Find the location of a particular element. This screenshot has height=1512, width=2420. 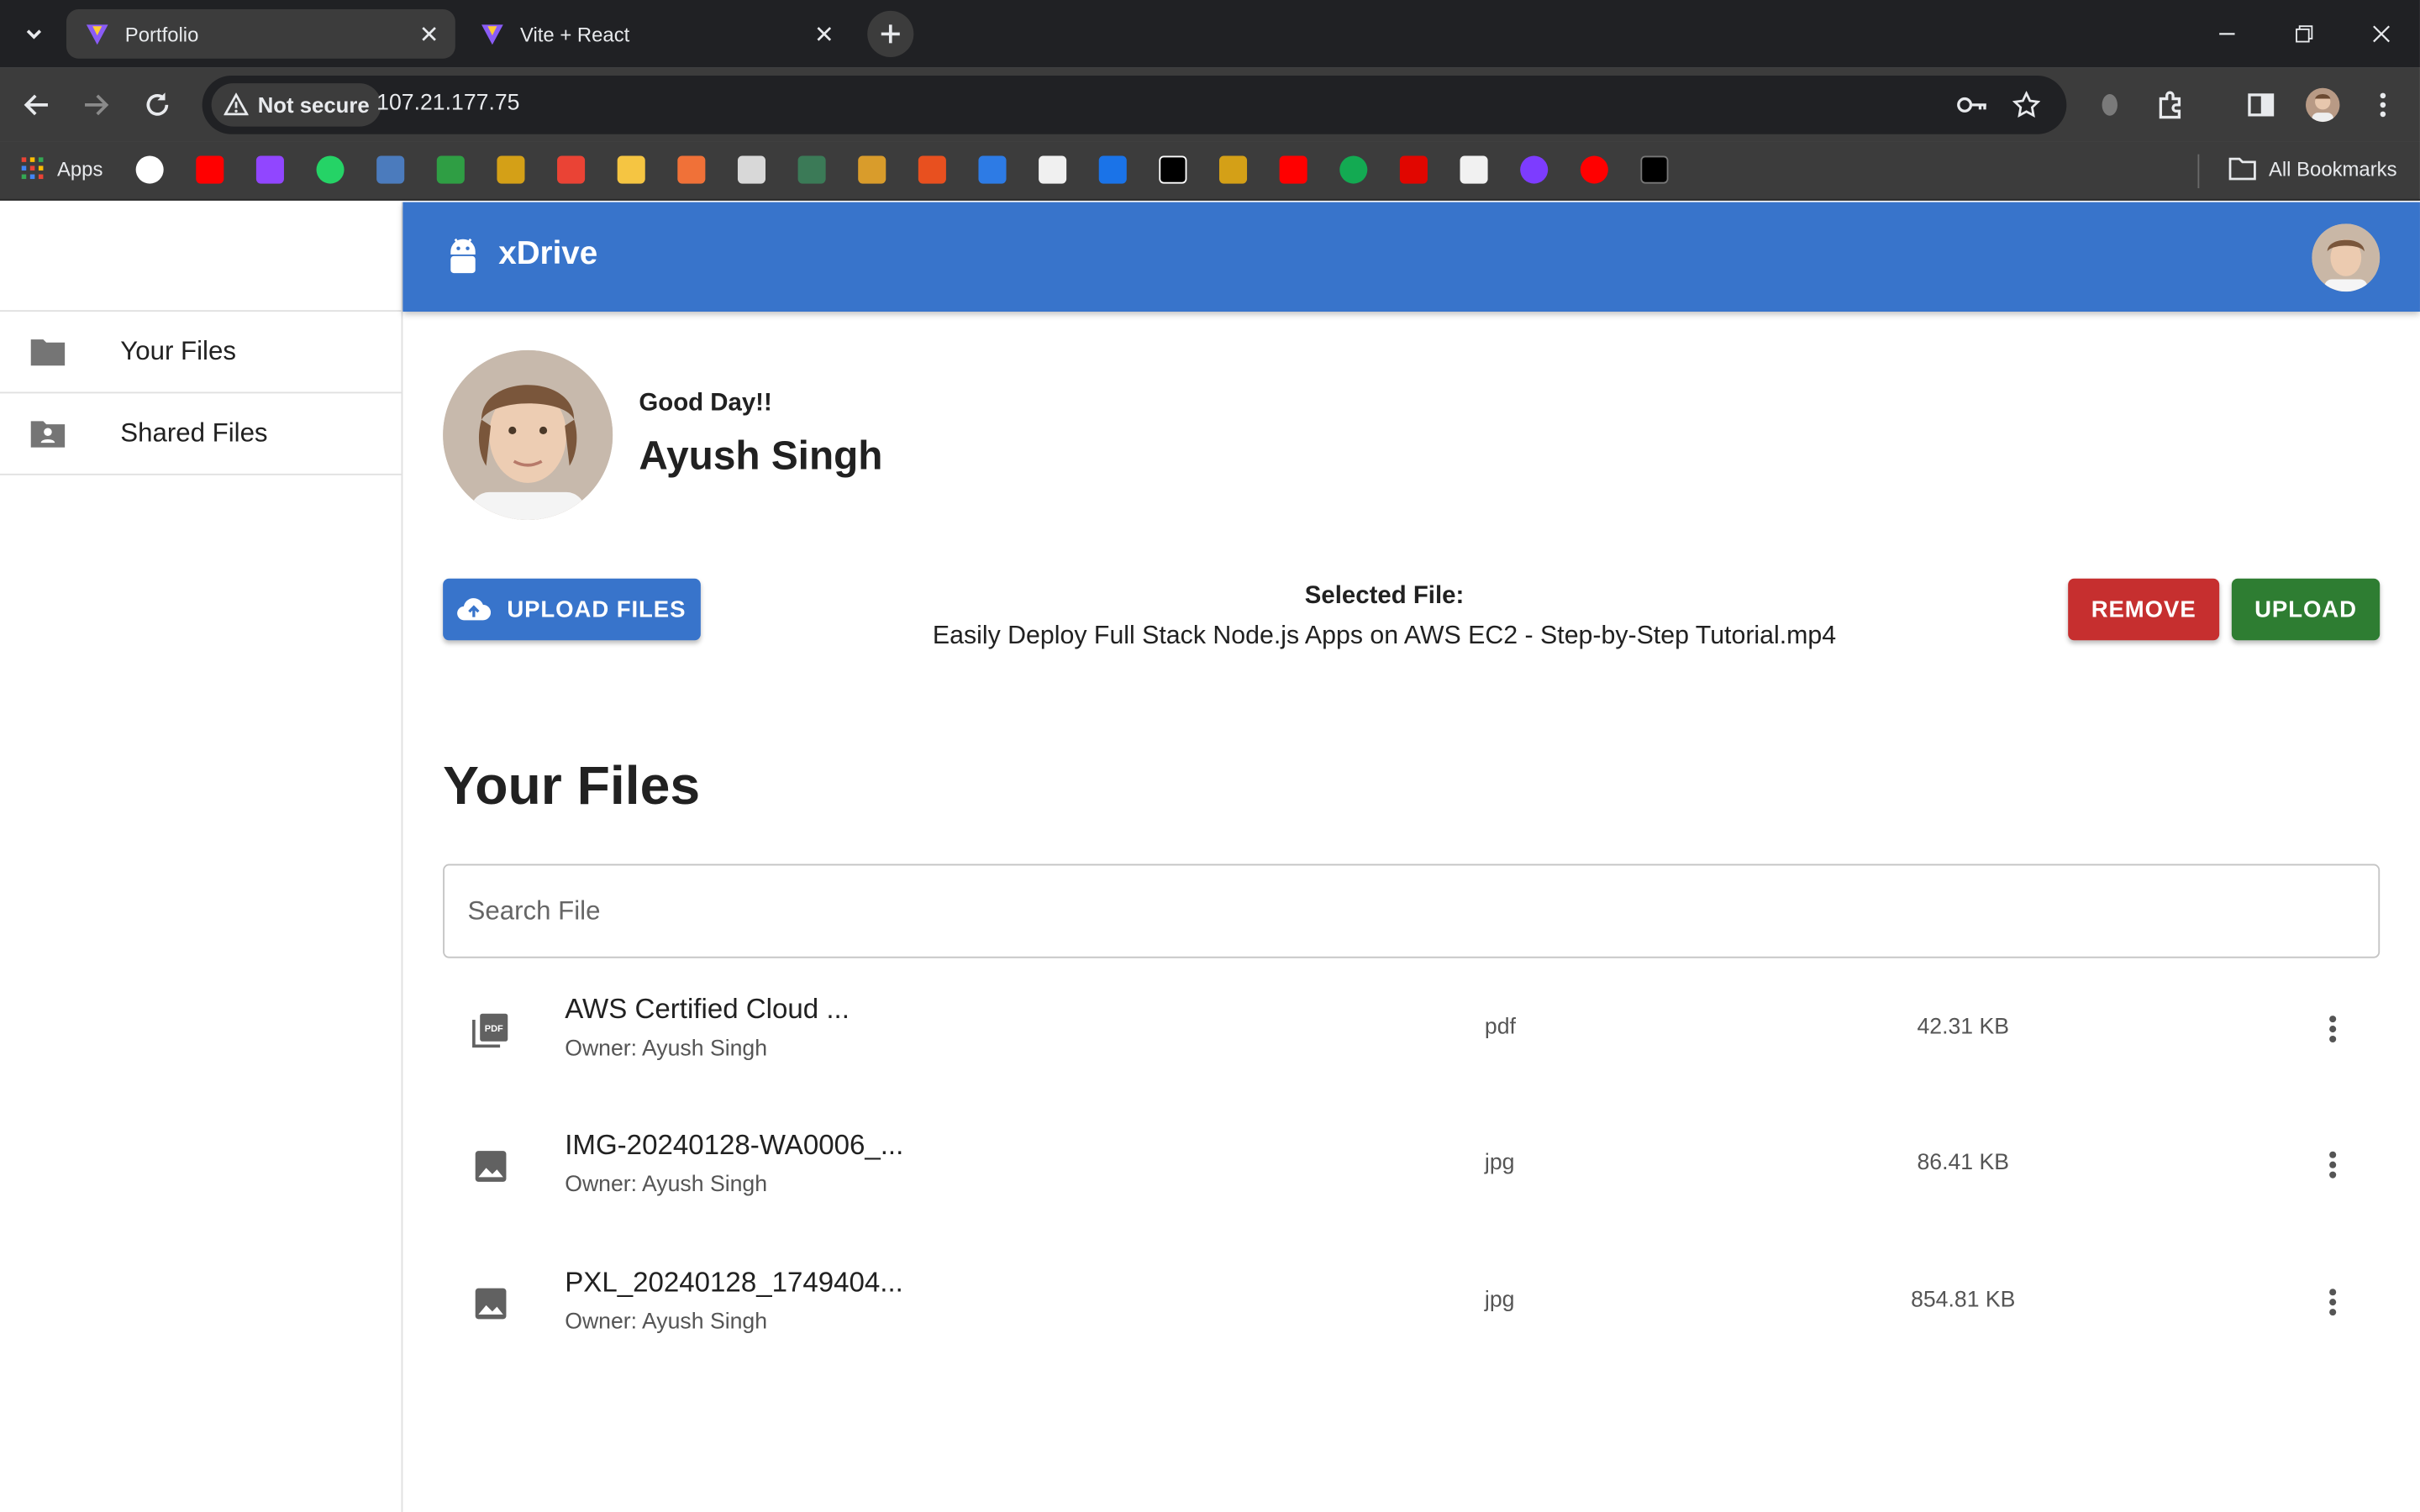

address-bar: Not secure 107.21.177.75 is located at coordinates (1134, 104).